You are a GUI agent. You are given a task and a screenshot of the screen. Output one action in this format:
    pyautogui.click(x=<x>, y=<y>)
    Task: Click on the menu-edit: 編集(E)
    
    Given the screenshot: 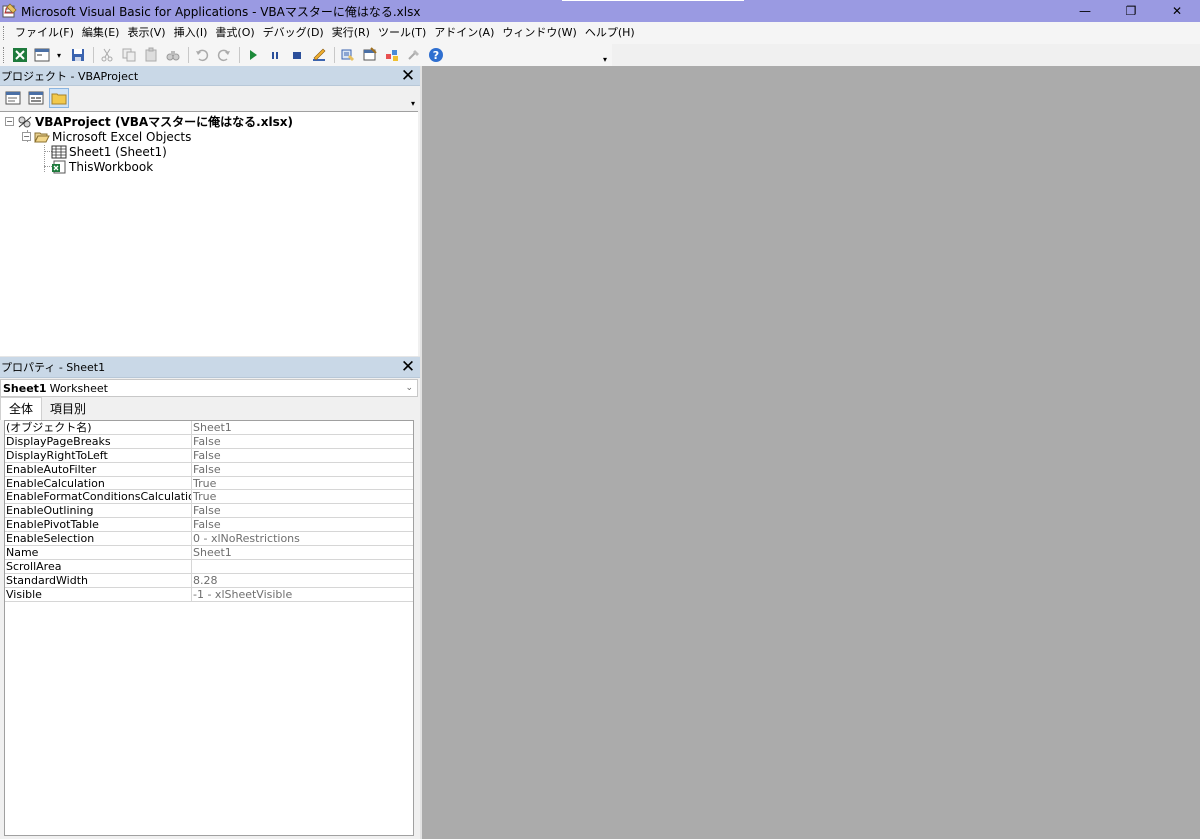 What is the action you would take?
    pyautogui.click(x=101, y=33)
    